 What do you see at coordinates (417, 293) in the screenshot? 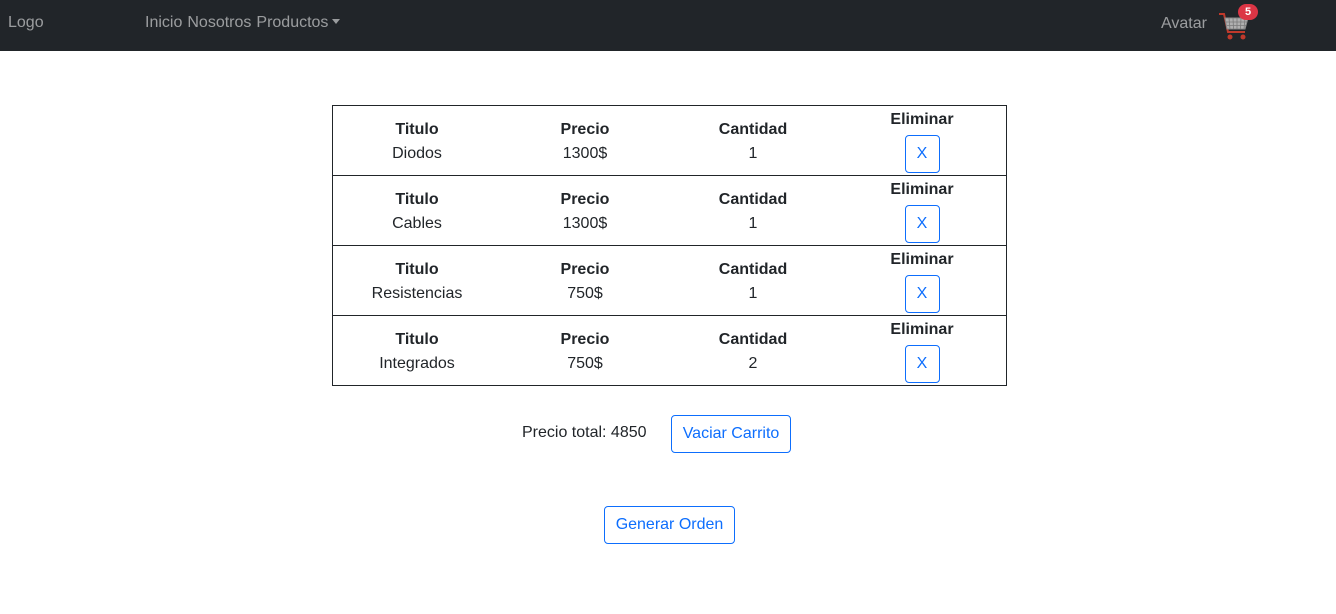
I see `item-title: Resistencias` at bounding box center [417, 293].